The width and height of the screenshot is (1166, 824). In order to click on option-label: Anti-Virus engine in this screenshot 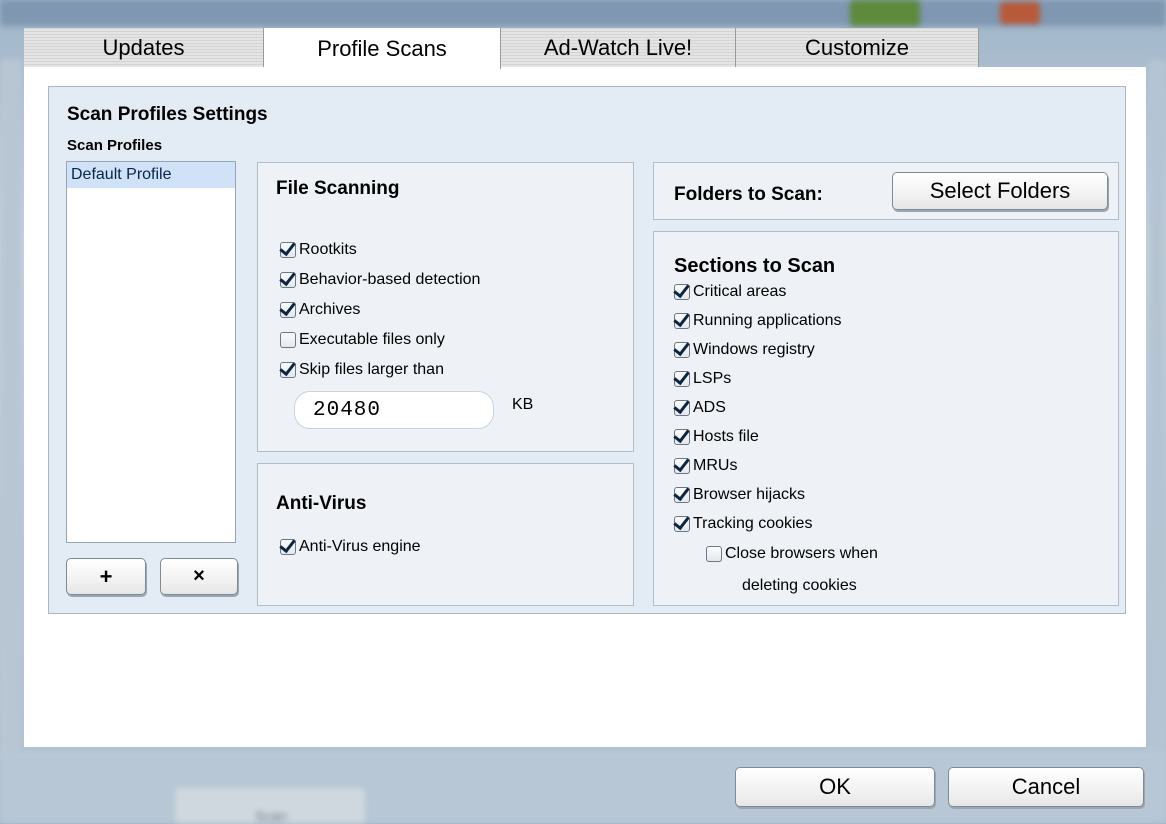, I will do `click(360, 546)`.